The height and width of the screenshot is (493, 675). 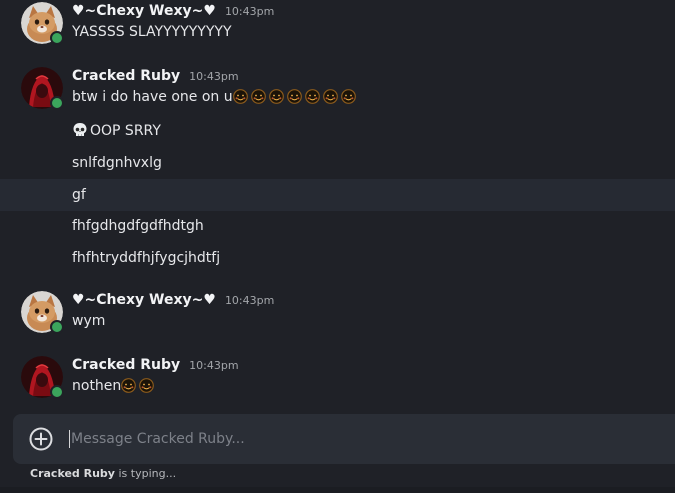 What do you see at coordinates (41, 439) in the screenshot?
I see `add-attachment-icon` at bounding box center [41, 439].